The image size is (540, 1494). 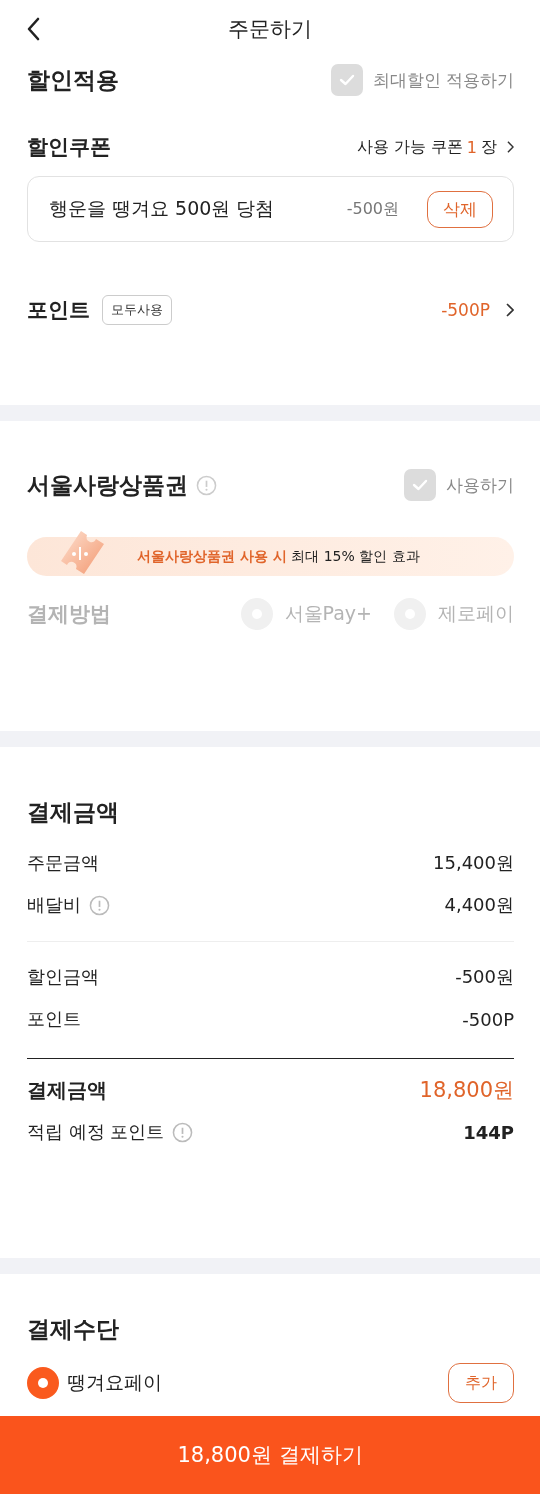 I want to click on coupon-amount: -500원, so click(x=372, y=209).